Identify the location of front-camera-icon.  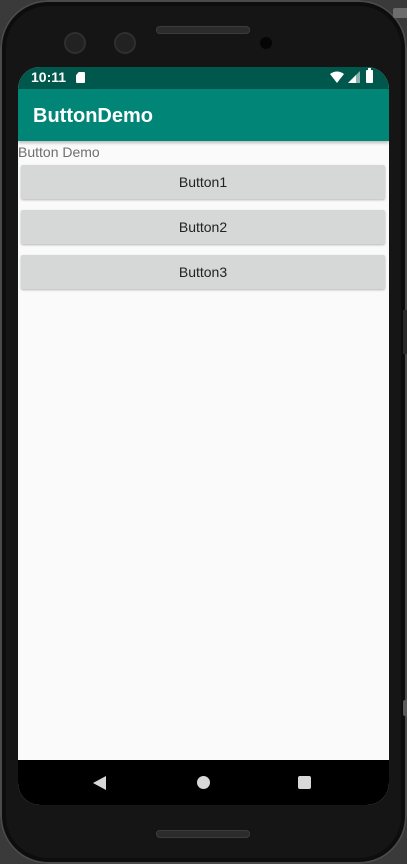
(75, 43).